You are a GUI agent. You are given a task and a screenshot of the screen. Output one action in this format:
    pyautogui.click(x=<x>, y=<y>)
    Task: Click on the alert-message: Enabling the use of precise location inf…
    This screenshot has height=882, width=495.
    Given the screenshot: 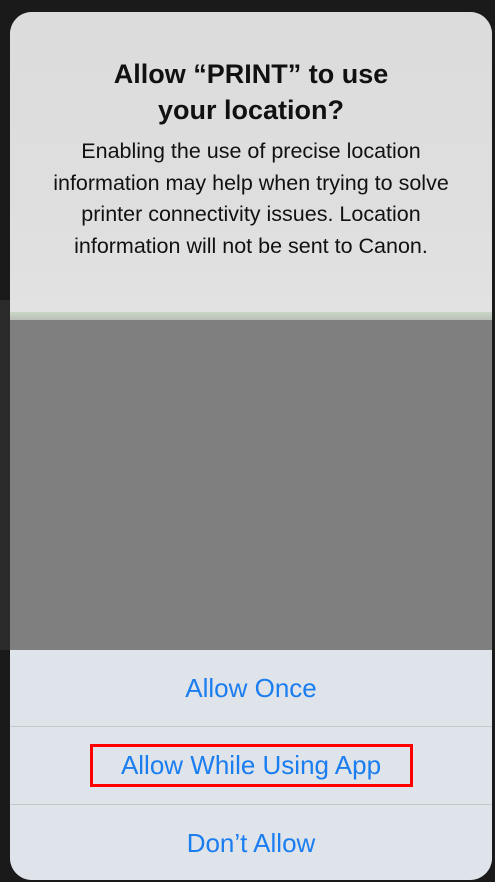 What is the action you would take?
    pyautogui.click(x=251, y=198)
    